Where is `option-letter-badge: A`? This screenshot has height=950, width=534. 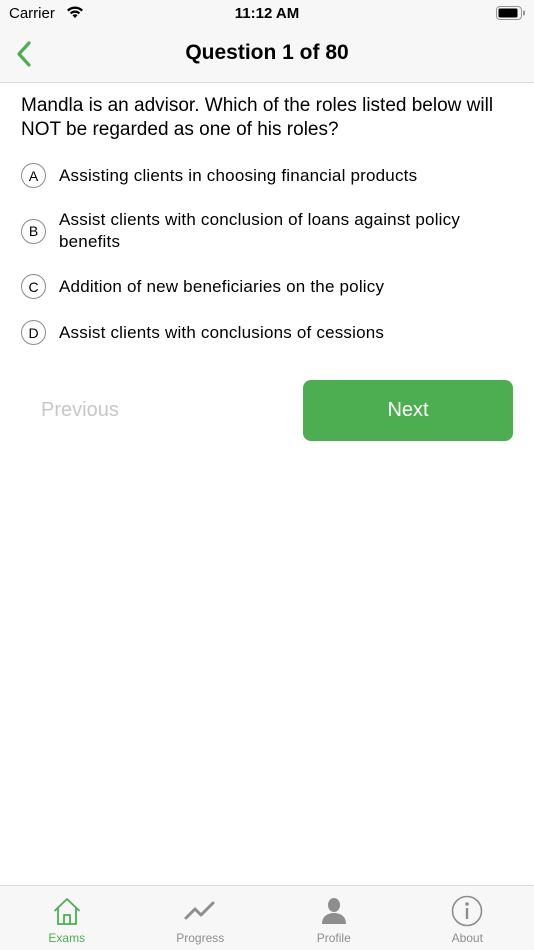
option-letter-badge: A is located at coordinates (33, 175).